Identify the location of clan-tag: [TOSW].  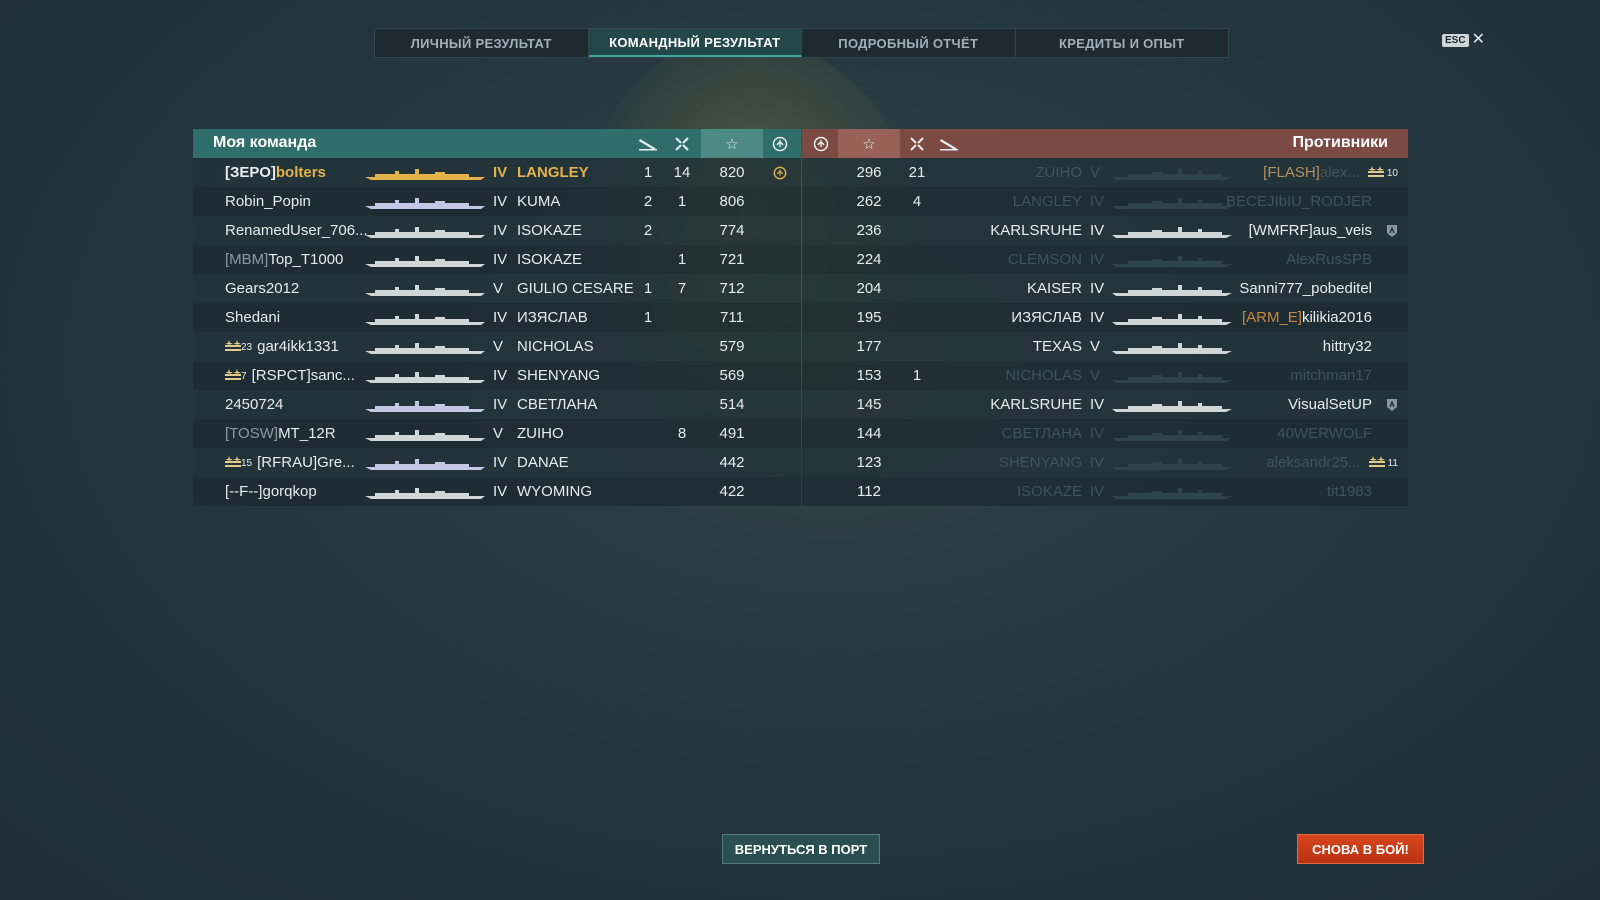
(252, 433).